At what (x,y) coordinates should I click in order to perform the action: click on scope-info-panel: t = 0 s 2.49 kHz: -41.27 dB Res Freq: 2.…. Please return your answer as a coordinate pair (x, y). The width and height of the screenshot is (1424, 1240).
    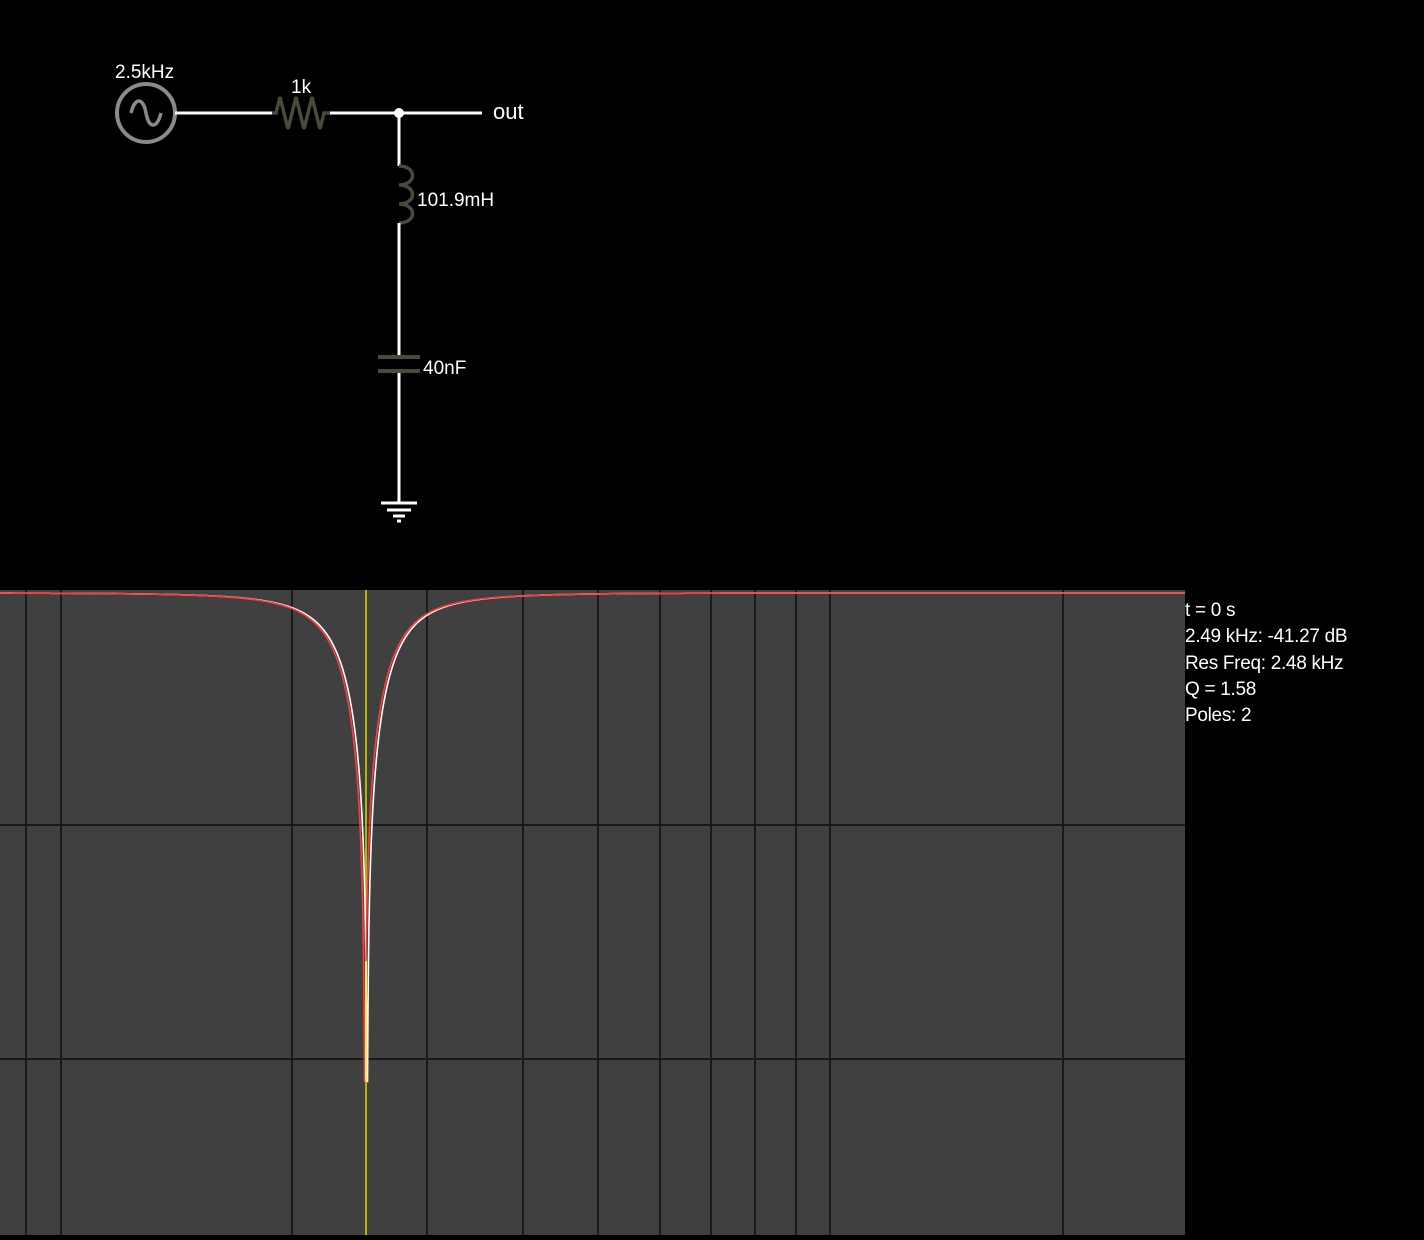
    Looking at the image, I should click on (1266, 663).